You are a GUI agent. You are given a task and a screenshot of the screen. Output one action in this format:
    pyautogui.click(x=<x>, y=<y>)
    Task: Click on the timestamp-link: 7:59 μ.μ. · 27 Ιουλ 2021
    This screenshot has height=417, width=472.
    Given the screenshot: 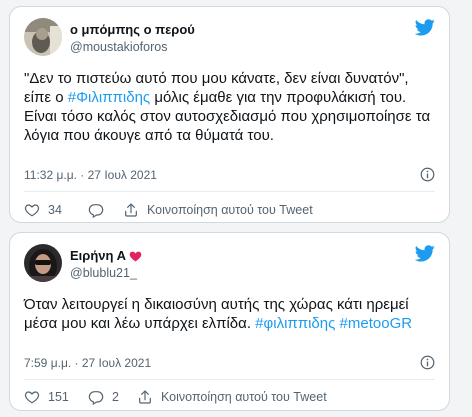 What is the action you would take?
    pyautogui.click(x=87, y=363)
    